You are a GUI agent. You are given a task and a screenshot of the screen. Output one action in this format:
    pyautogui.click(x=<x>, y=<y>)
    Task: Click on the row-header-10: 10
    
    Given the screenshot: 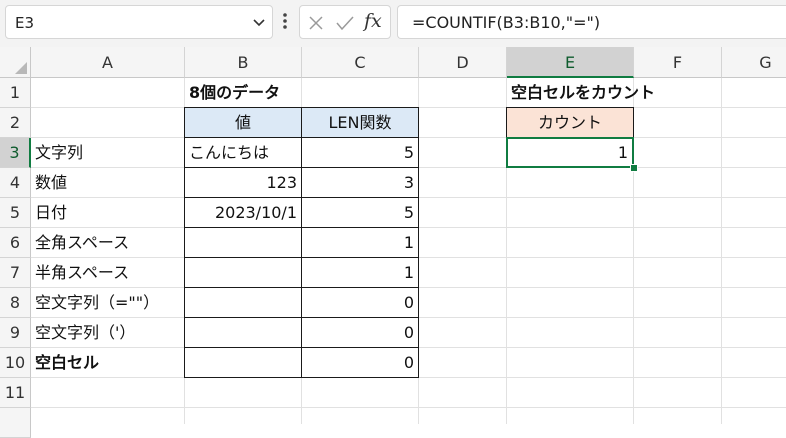 What is the action you would take?
    pyautogui.click(x=15, y=363)
    